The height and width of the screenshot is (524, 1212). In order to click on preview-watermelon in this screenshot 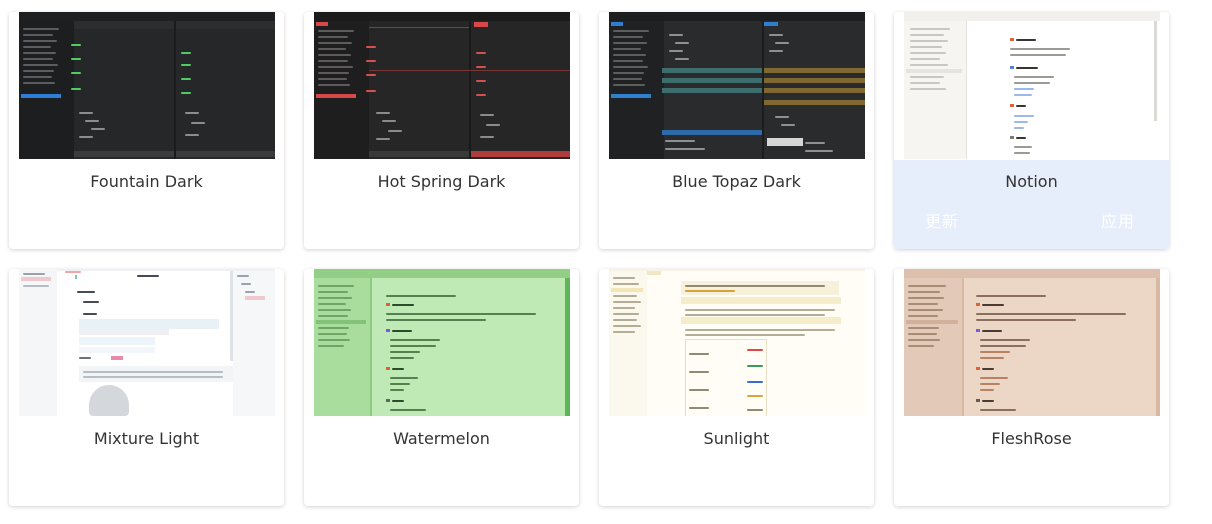, I will do `click(441, 342)`.